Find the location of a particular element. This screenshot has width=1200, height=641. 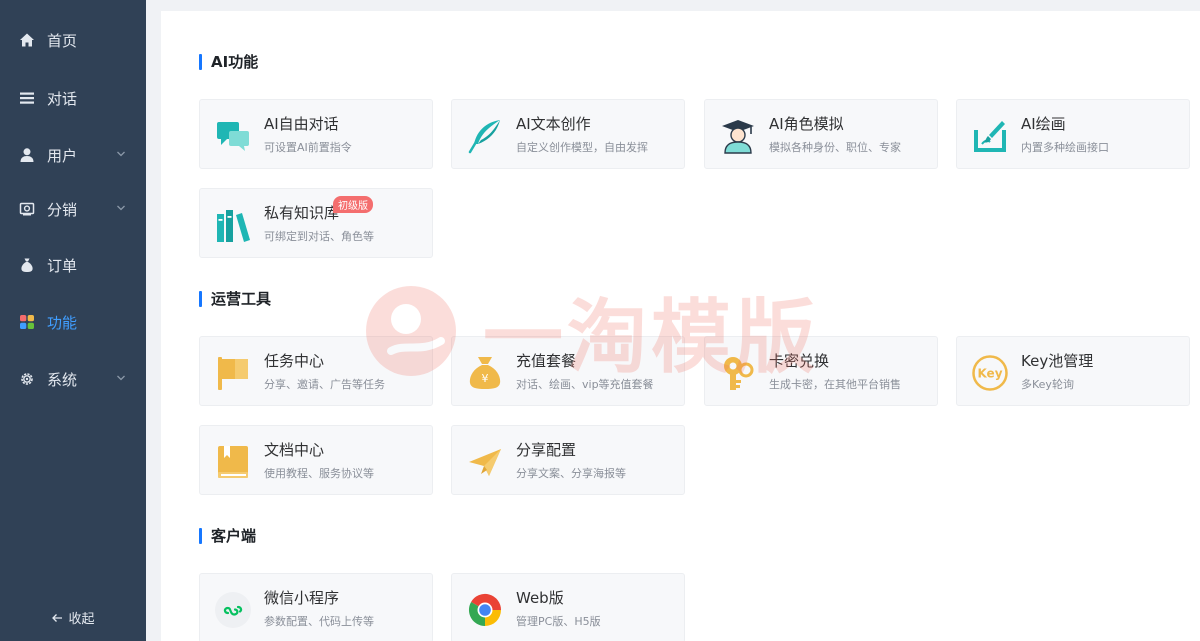

sidebar-item-home: 首页 is located at coordinates (73, 40).